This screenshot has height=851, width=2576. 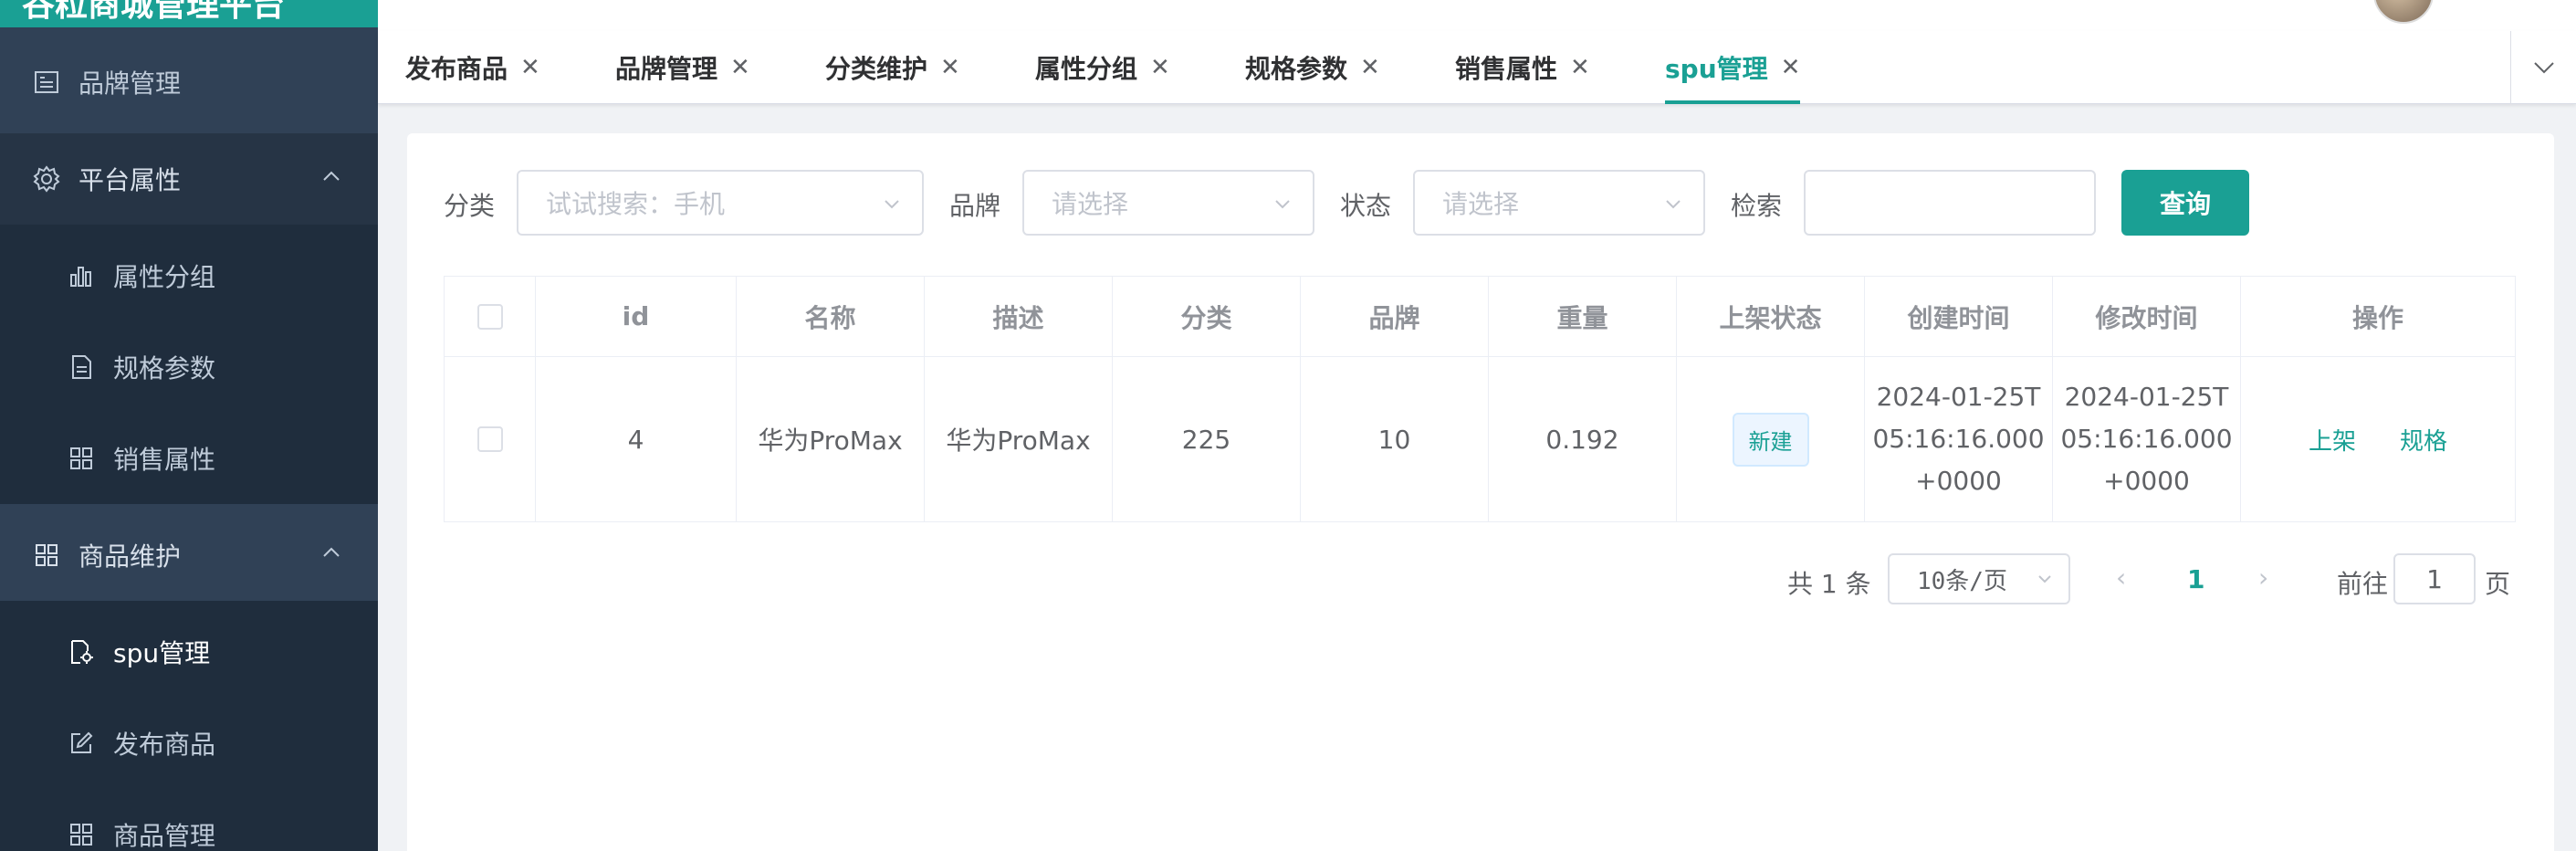 What do you see at coordinates (975, 206) in the screenshot?
I see `brand-label: 品牌` at bounding box center [975, 206].